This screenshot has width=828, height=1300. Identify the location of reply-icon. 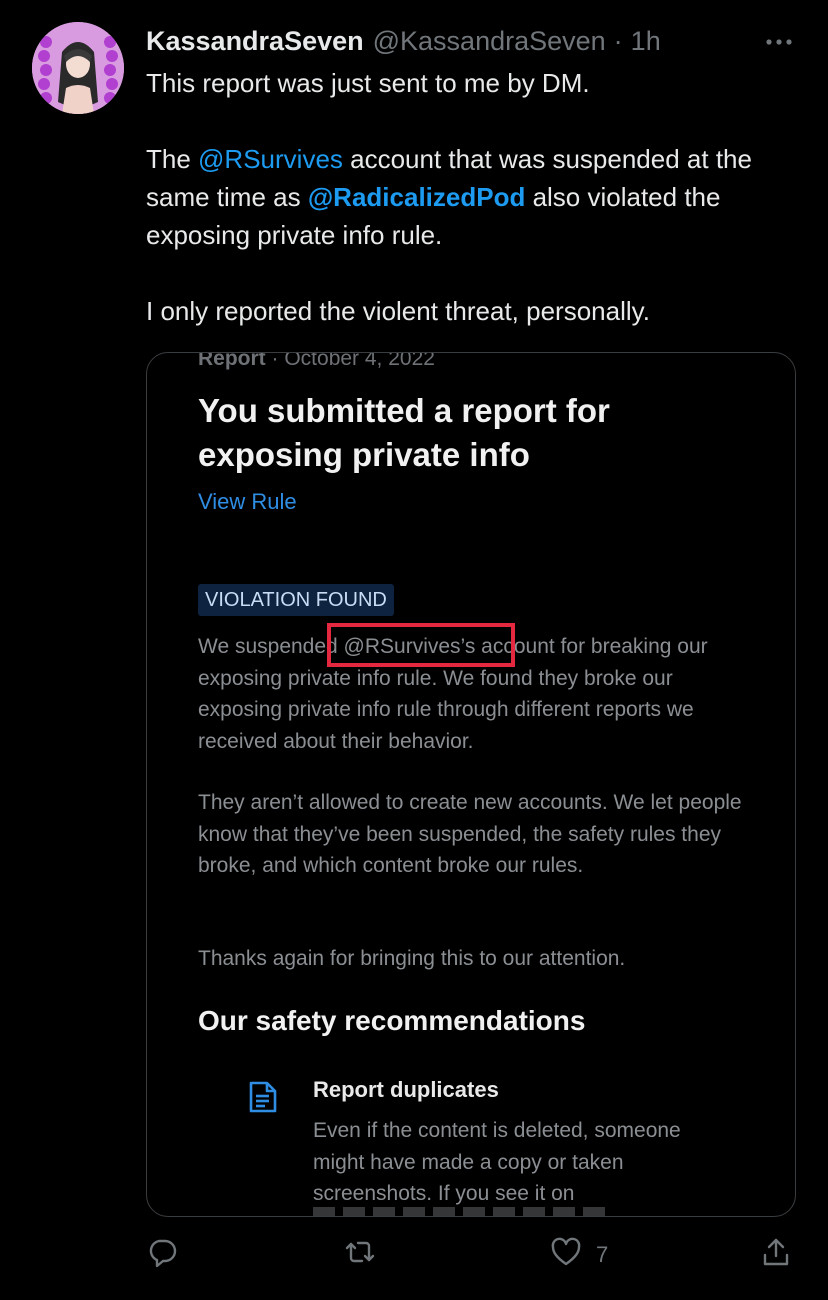
(162, 1254).